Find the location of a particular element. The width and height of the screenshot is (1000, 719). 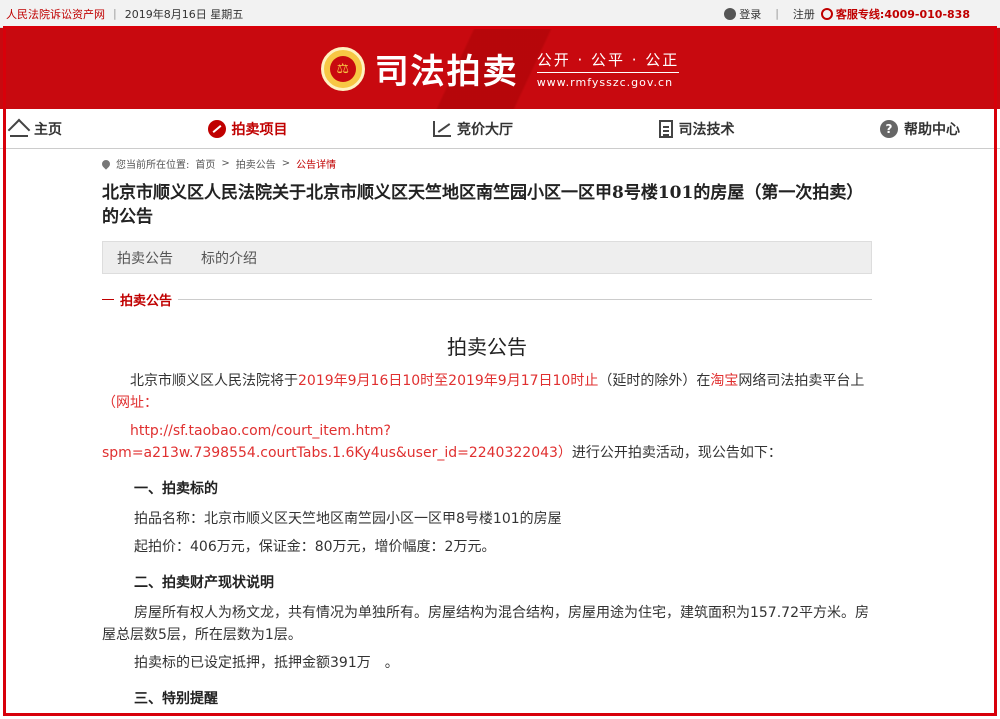

nav-help-center: ? 帮助中心 is located at coordinates (920, 129).